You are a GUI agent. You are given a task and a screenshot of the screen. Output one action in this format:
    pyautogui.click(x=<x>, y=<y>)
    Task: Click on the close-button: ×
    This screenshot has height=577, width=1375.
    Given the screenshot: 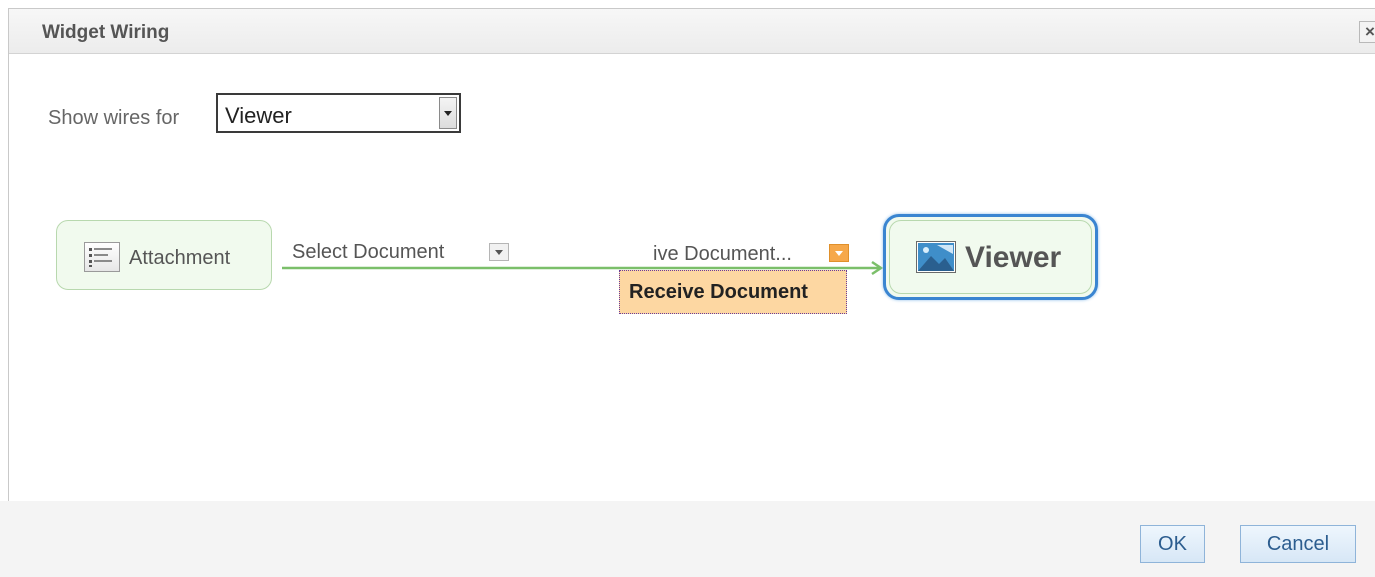 What is the action you would take?
    pyautogui.click(x=1367, y=32)
    